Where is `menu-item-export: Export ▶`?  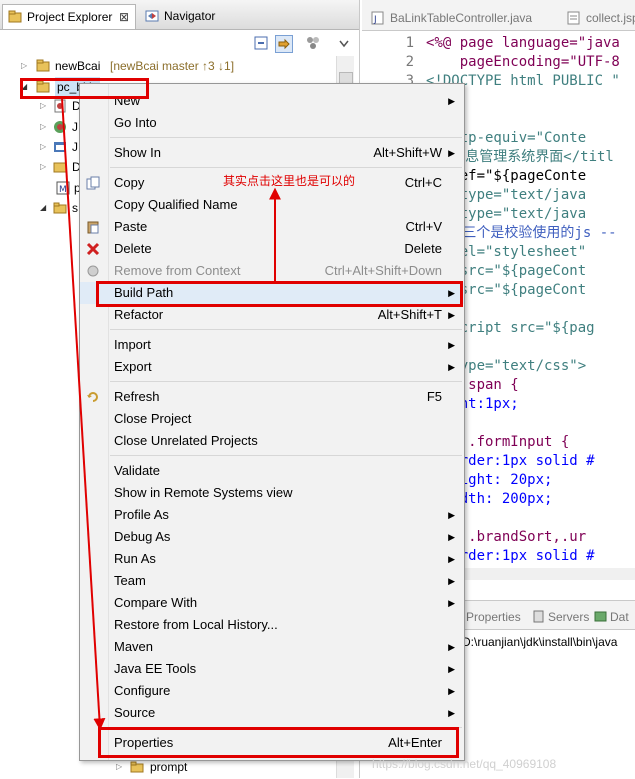
menu-item-export: Export ▶ is located at coordinates (272, 367).